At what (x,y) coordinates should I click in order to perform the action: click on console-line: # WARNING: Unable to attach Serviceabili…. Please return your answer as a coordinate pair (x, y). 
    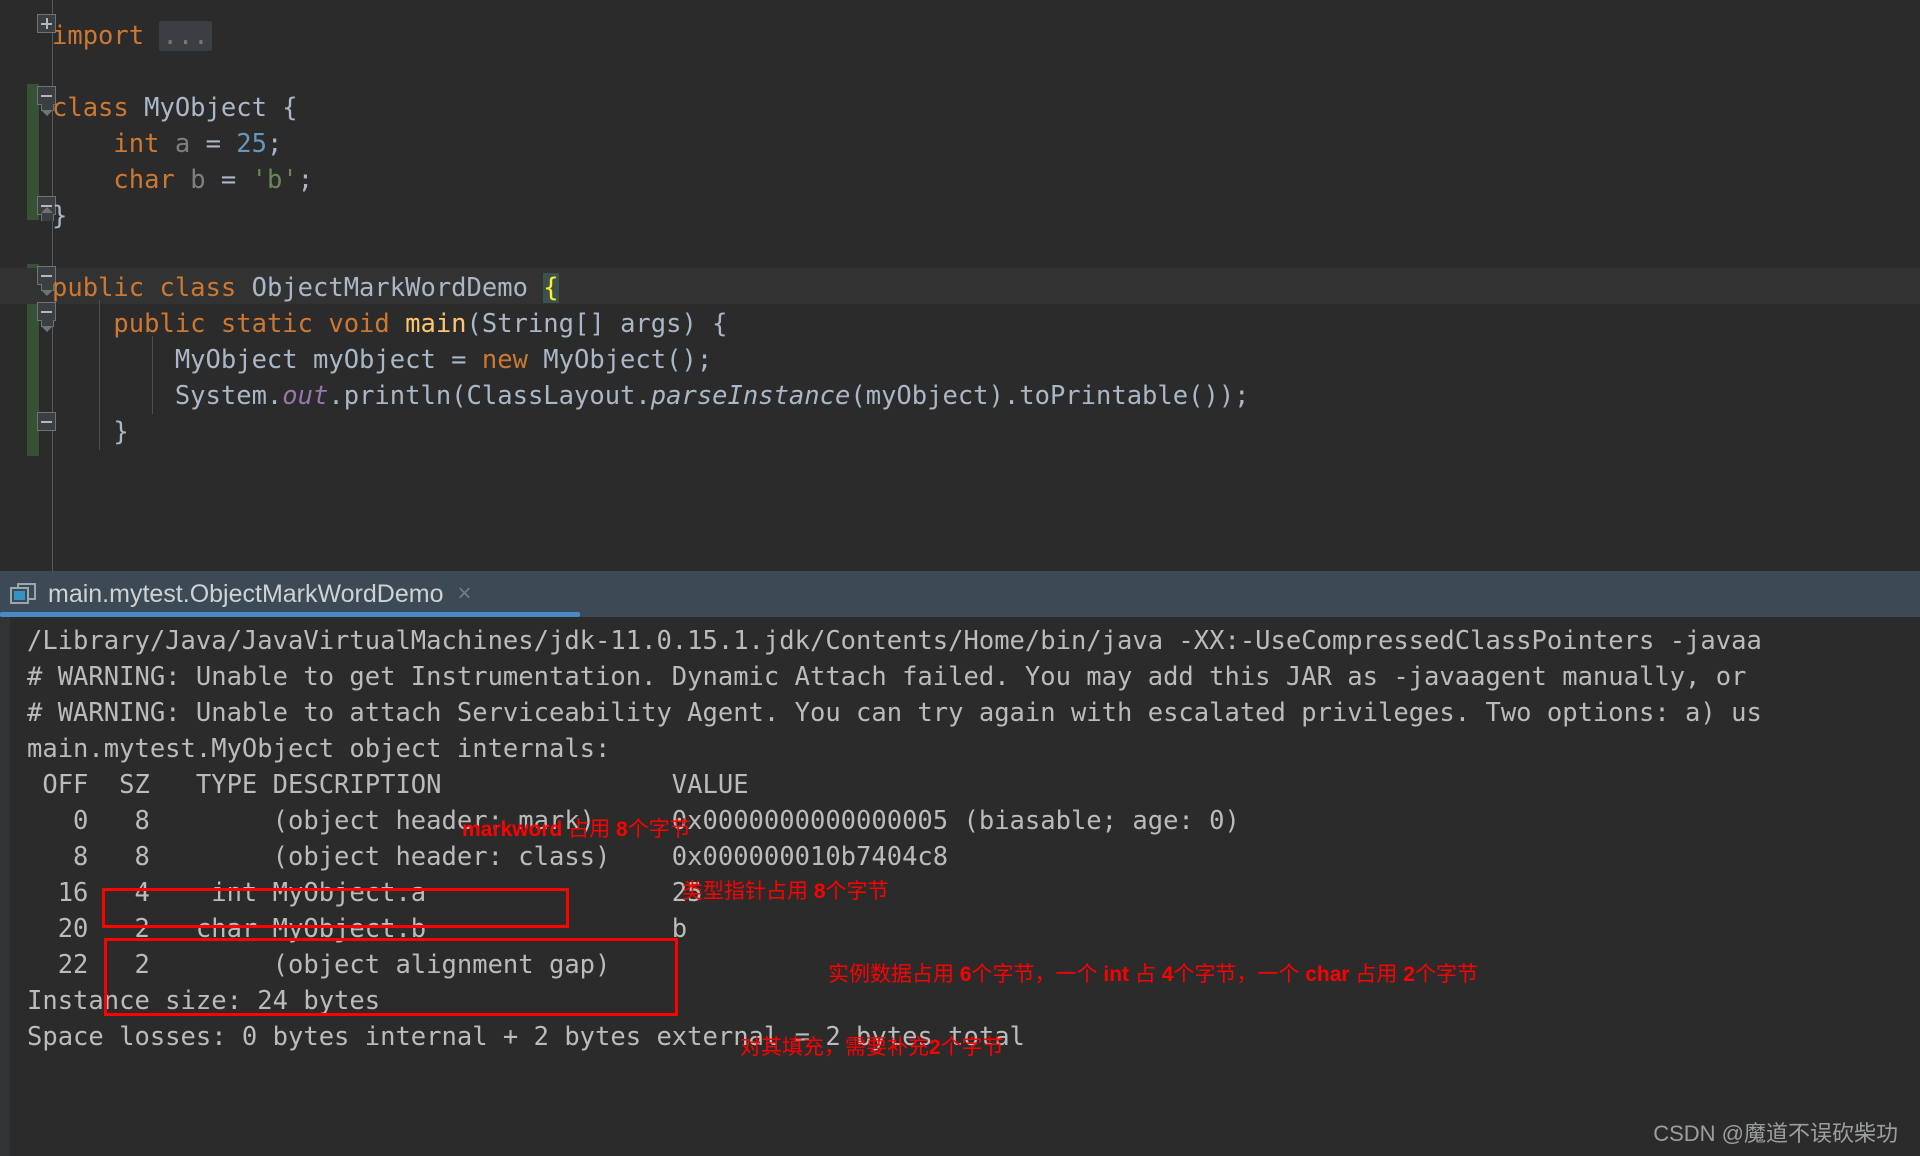
    Looking at the image, I should click on (894, 713).